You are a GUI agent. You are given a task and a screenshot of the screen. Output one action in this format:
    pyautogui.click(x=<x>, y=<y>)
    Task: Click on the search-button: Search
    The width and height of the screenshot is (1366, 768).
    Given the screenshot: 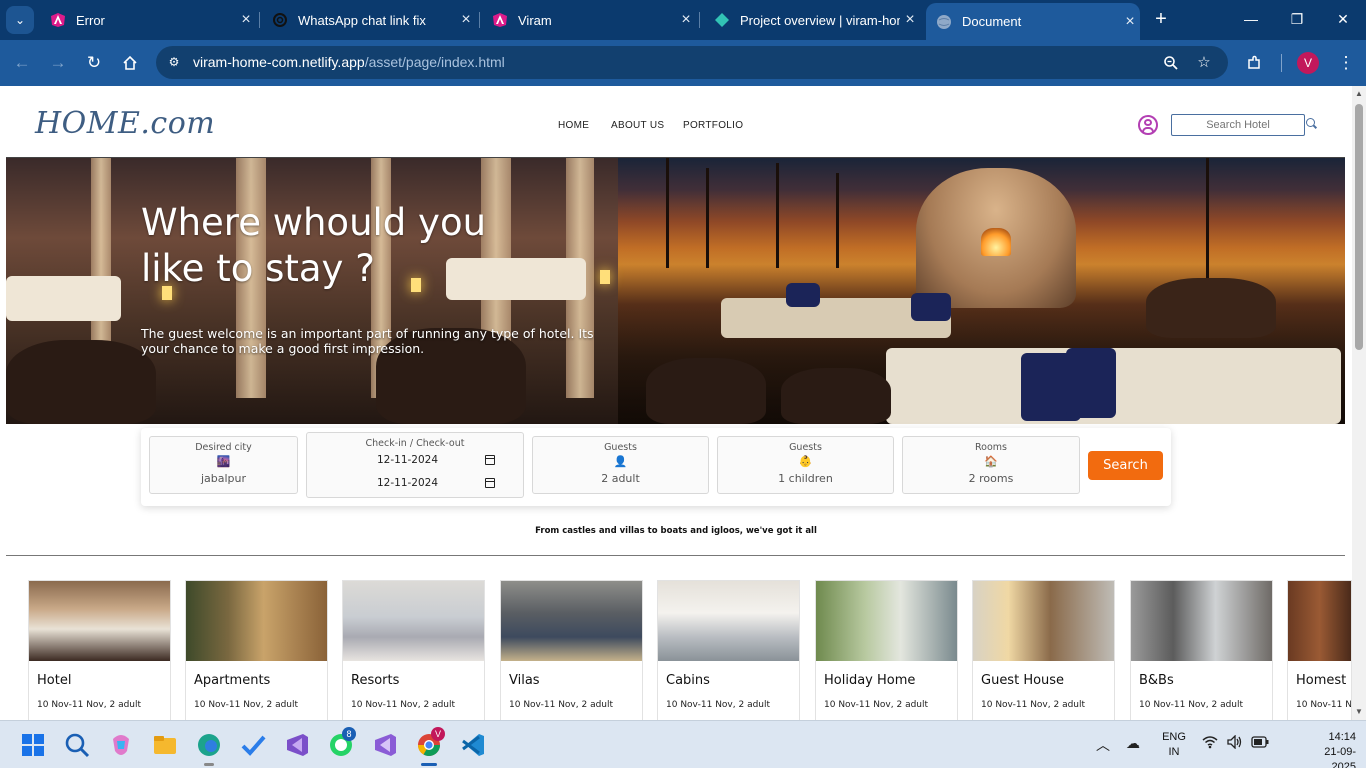 What is the action you would take?
    pyautogui.click(x=1125, y=465)
    